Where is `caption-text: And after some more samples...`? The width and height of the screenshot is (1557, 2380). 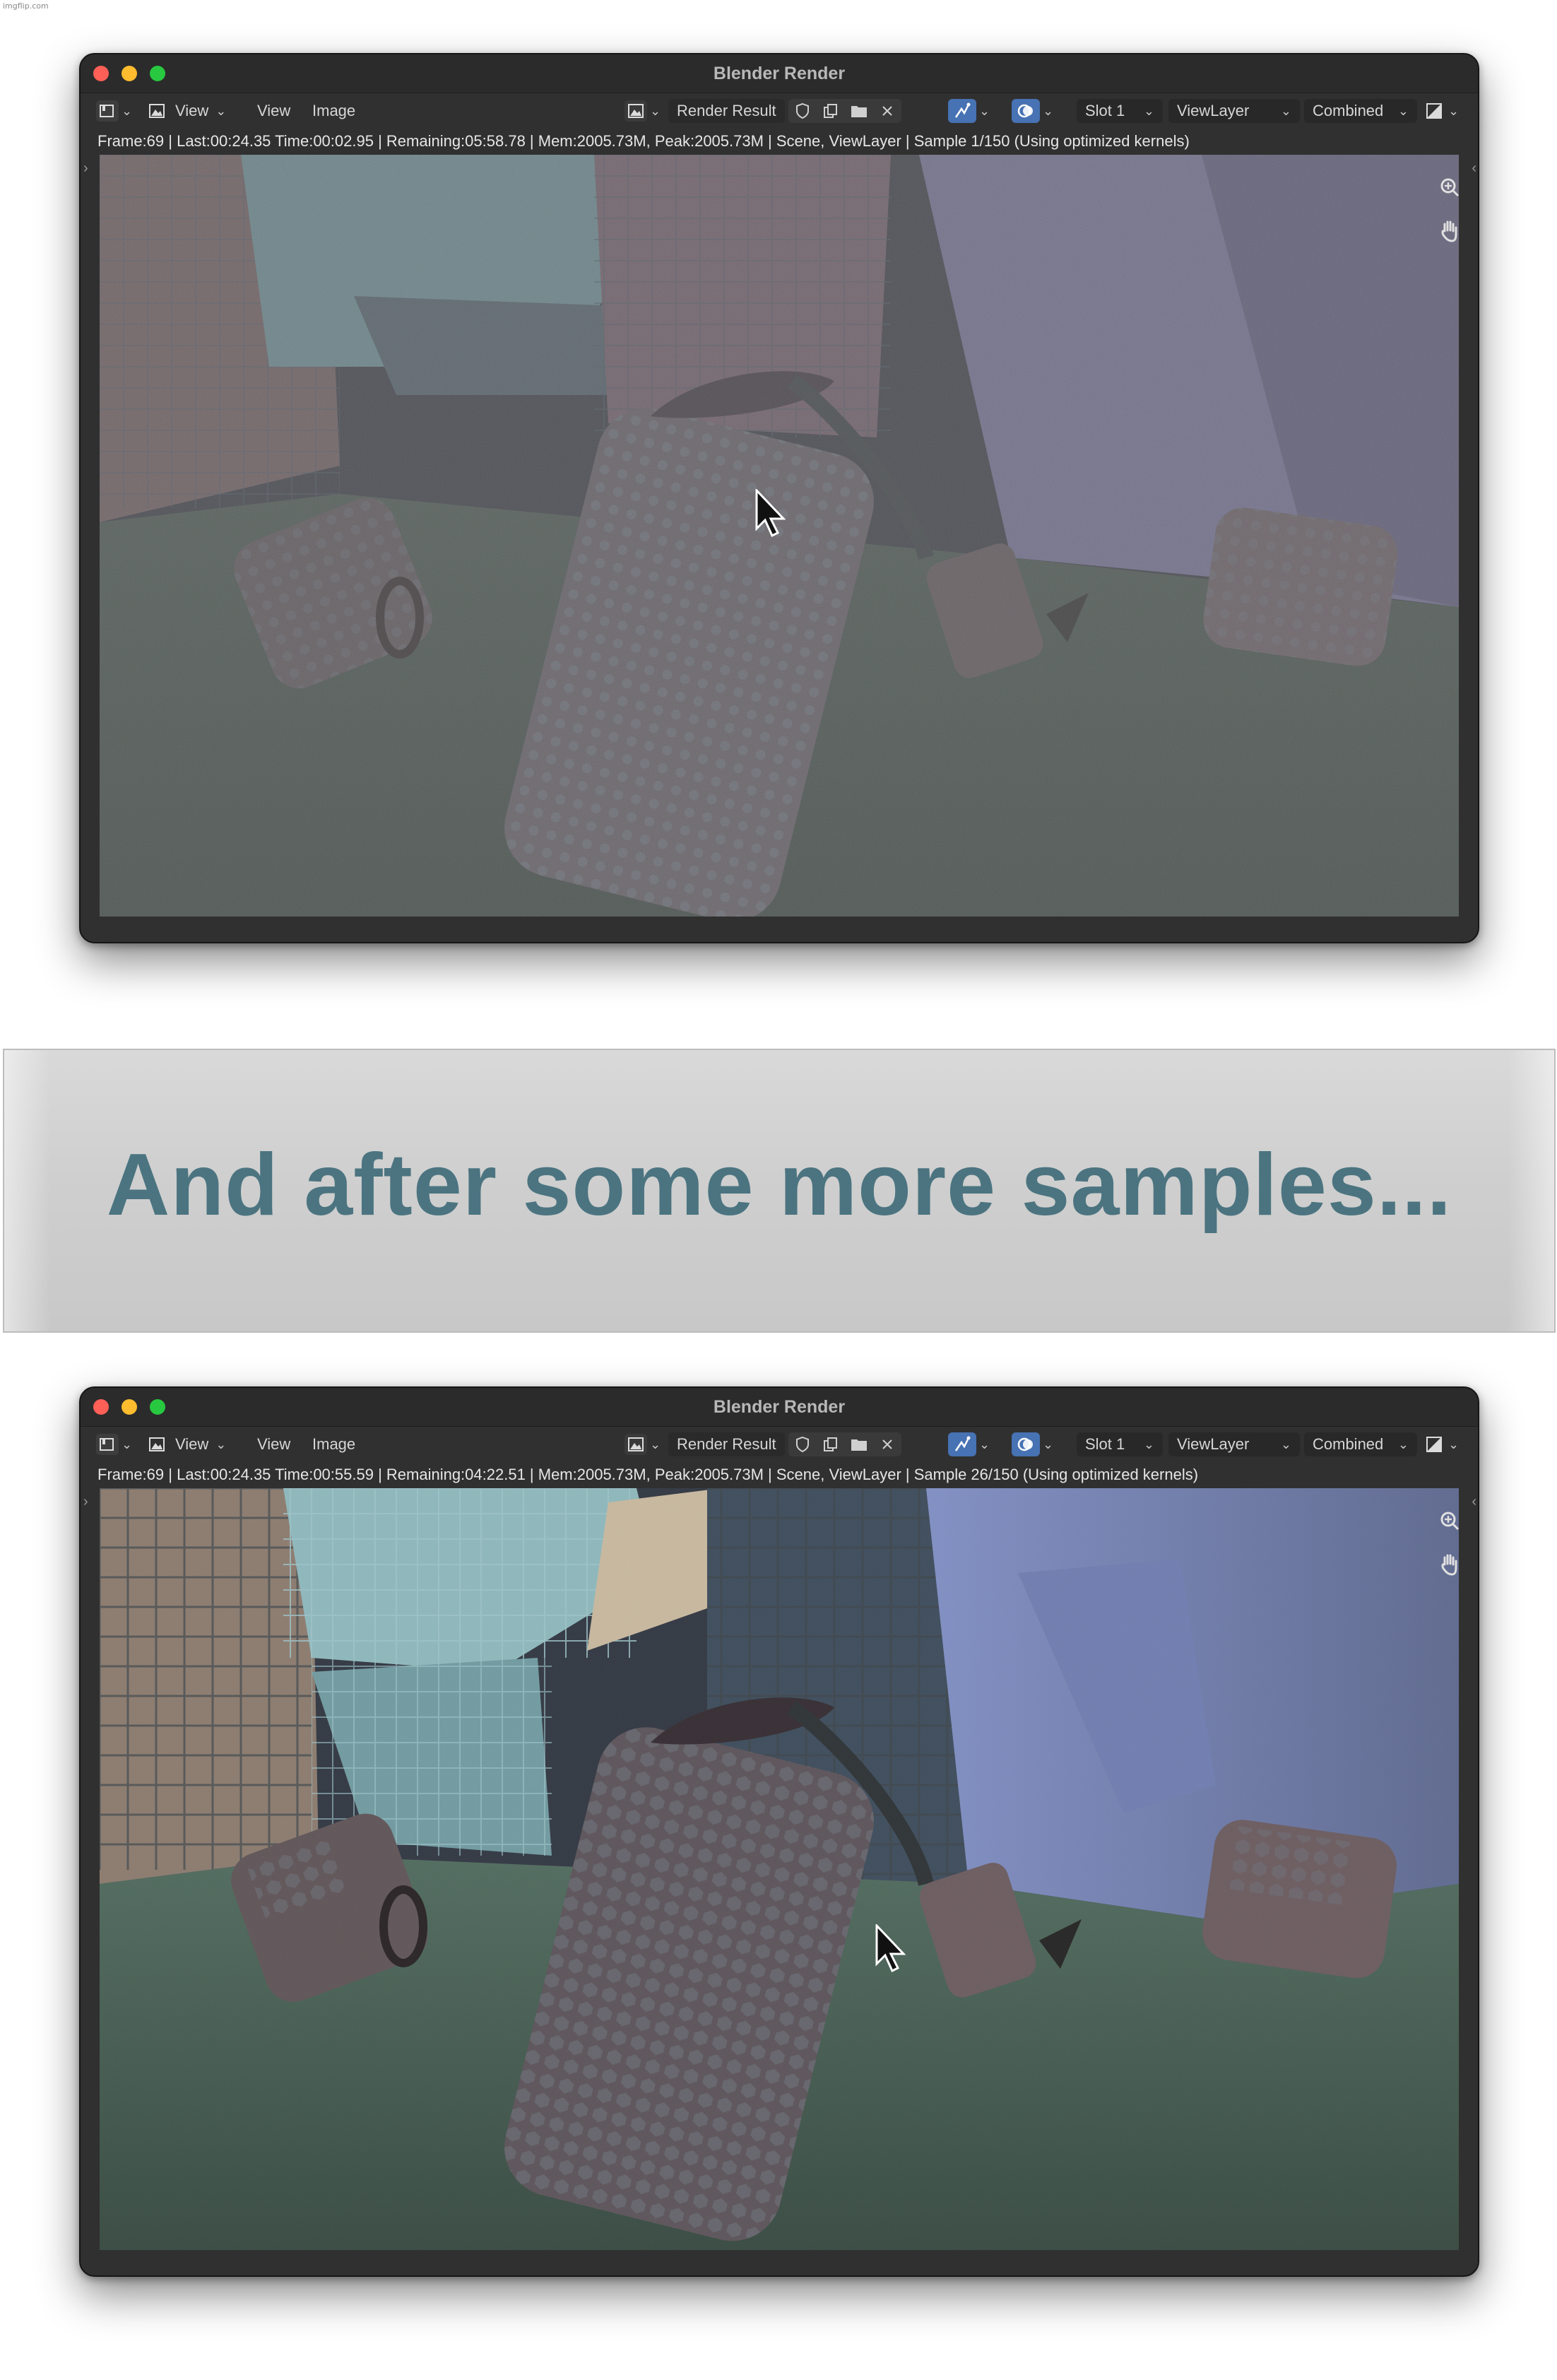 caption-text: And after some more samples... is located at coordinates (779, 1185).